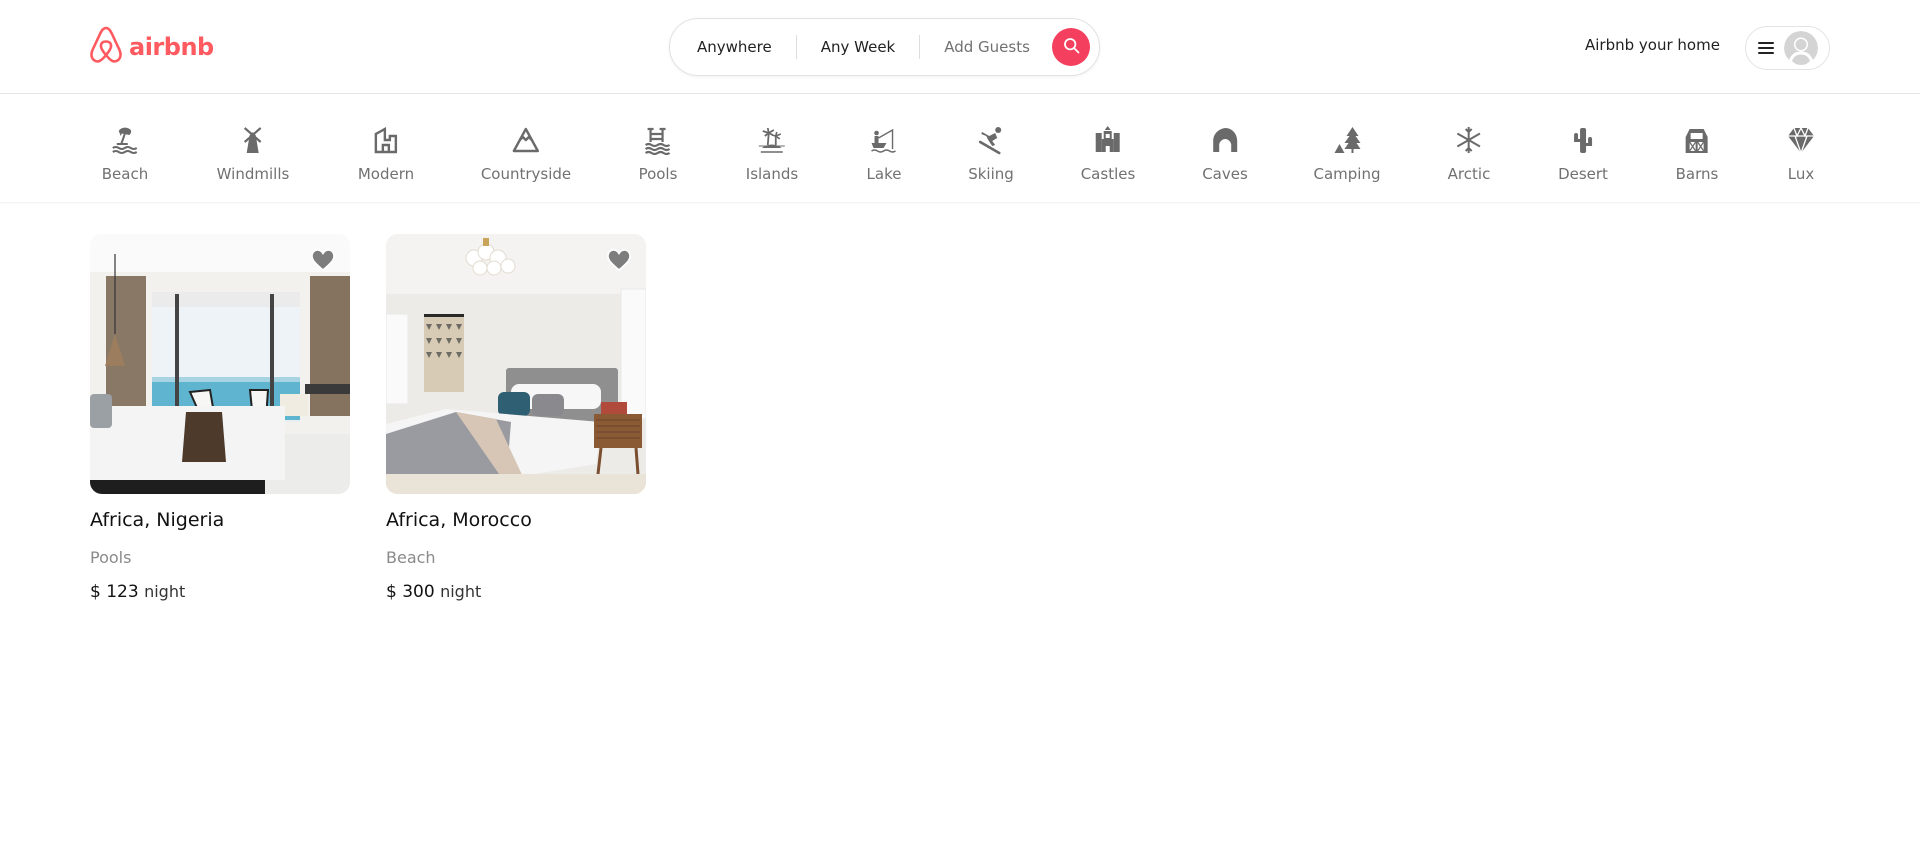  What do you see at coordinates (516, 364) in the screenshot?
I see `bedroom-with-grey-headboard-photo` at bounding box center [516, 364].